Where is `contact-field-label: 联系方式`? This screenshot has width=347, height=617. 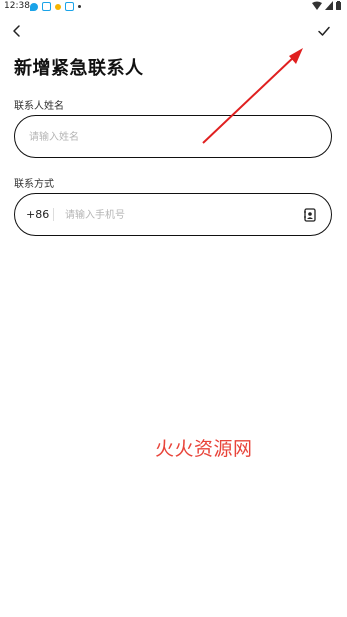
contact-field-label: 联系方式 is located at coordinates (34, 184).